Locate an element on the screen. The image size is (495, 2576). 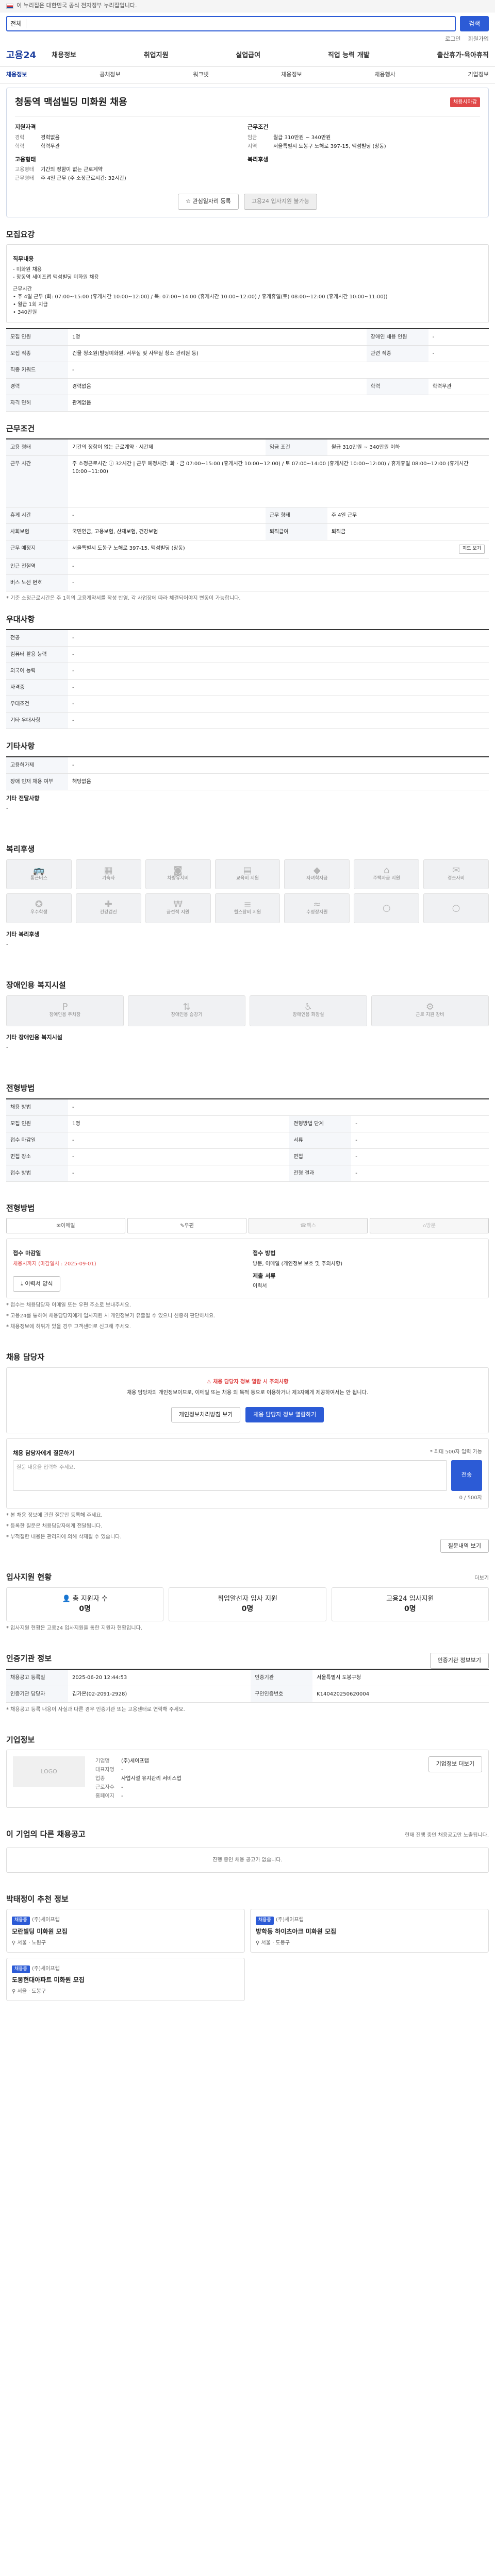
etc-heading: 기타사항 is located at coordinates (20, 746).